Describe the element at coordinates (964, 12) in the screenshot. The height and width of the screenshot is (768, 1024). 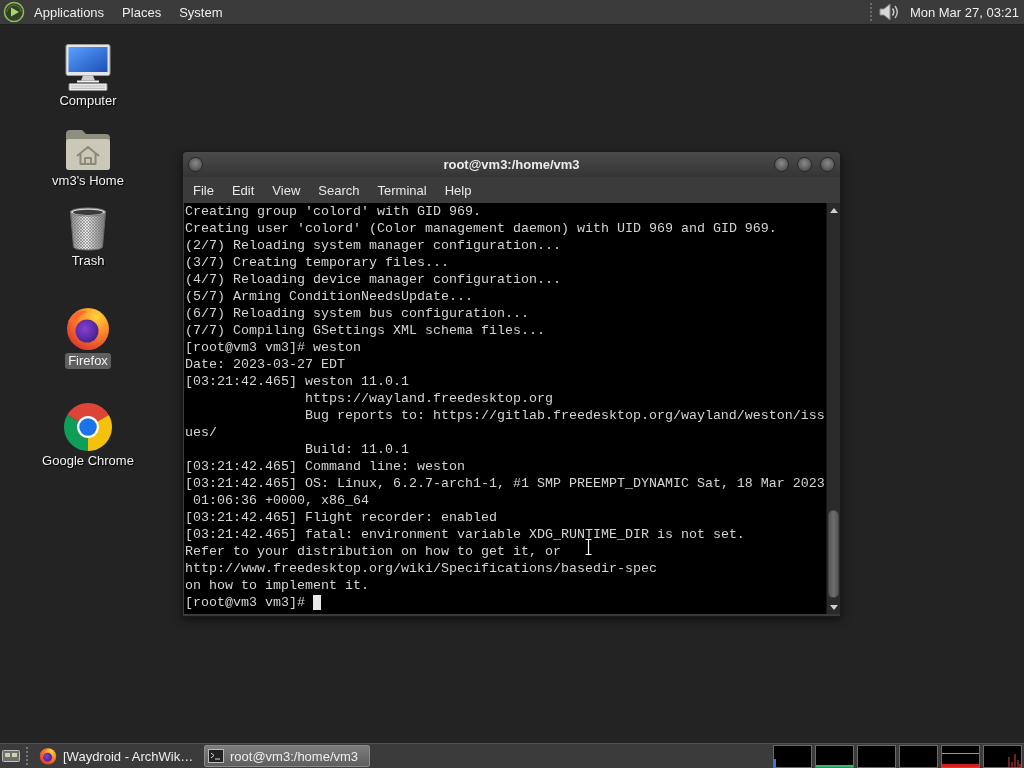
I see `clock: Mon Mar 27, 03:21` at that location.